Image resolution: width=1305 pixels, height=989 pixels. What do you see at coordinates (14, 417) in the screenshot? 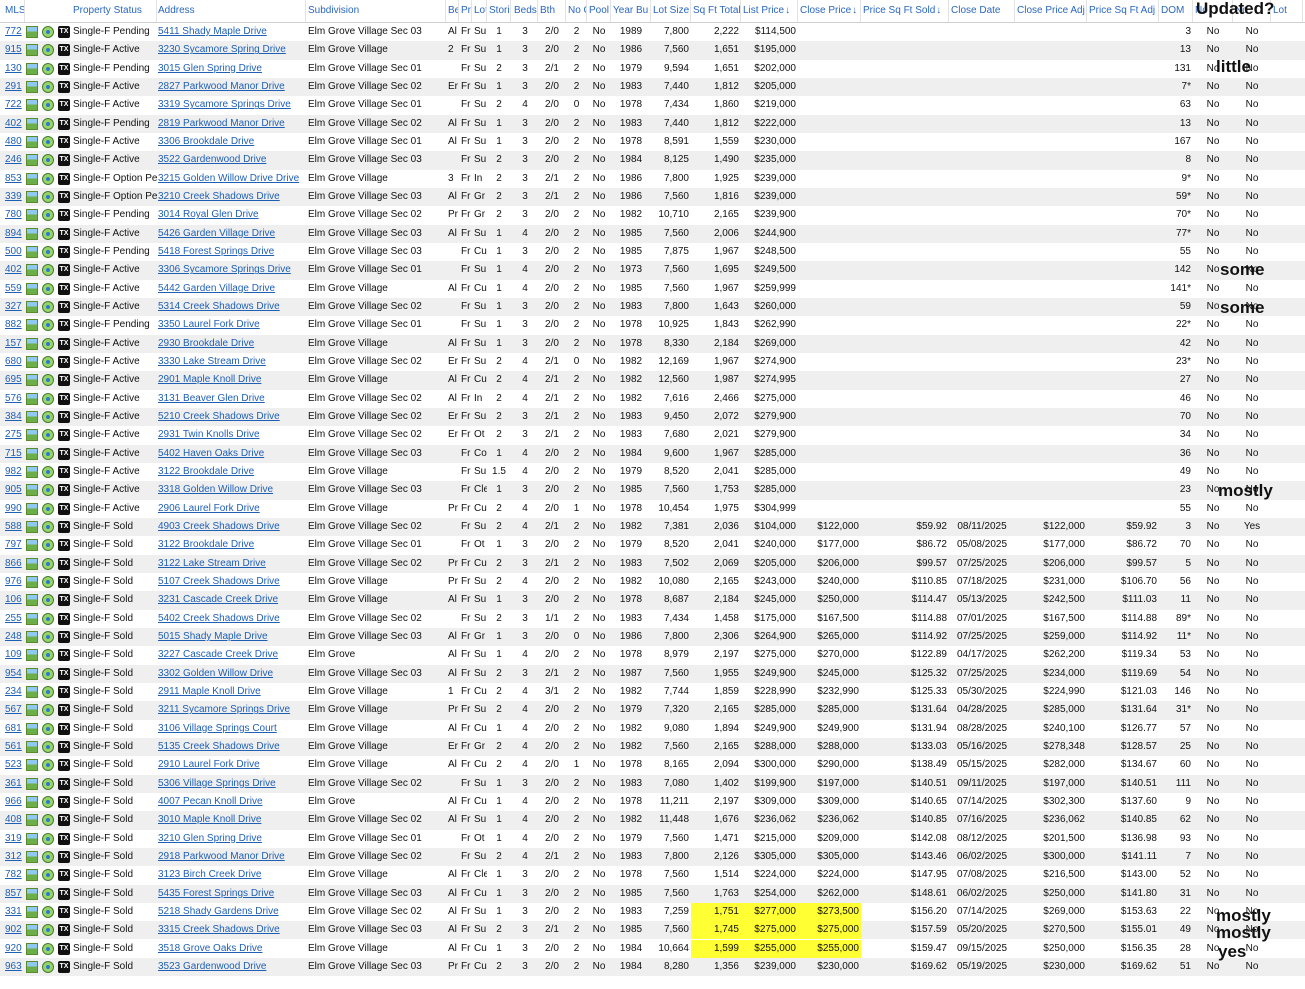
I see `cell-mls: 384` at bounding box center [14, 417].